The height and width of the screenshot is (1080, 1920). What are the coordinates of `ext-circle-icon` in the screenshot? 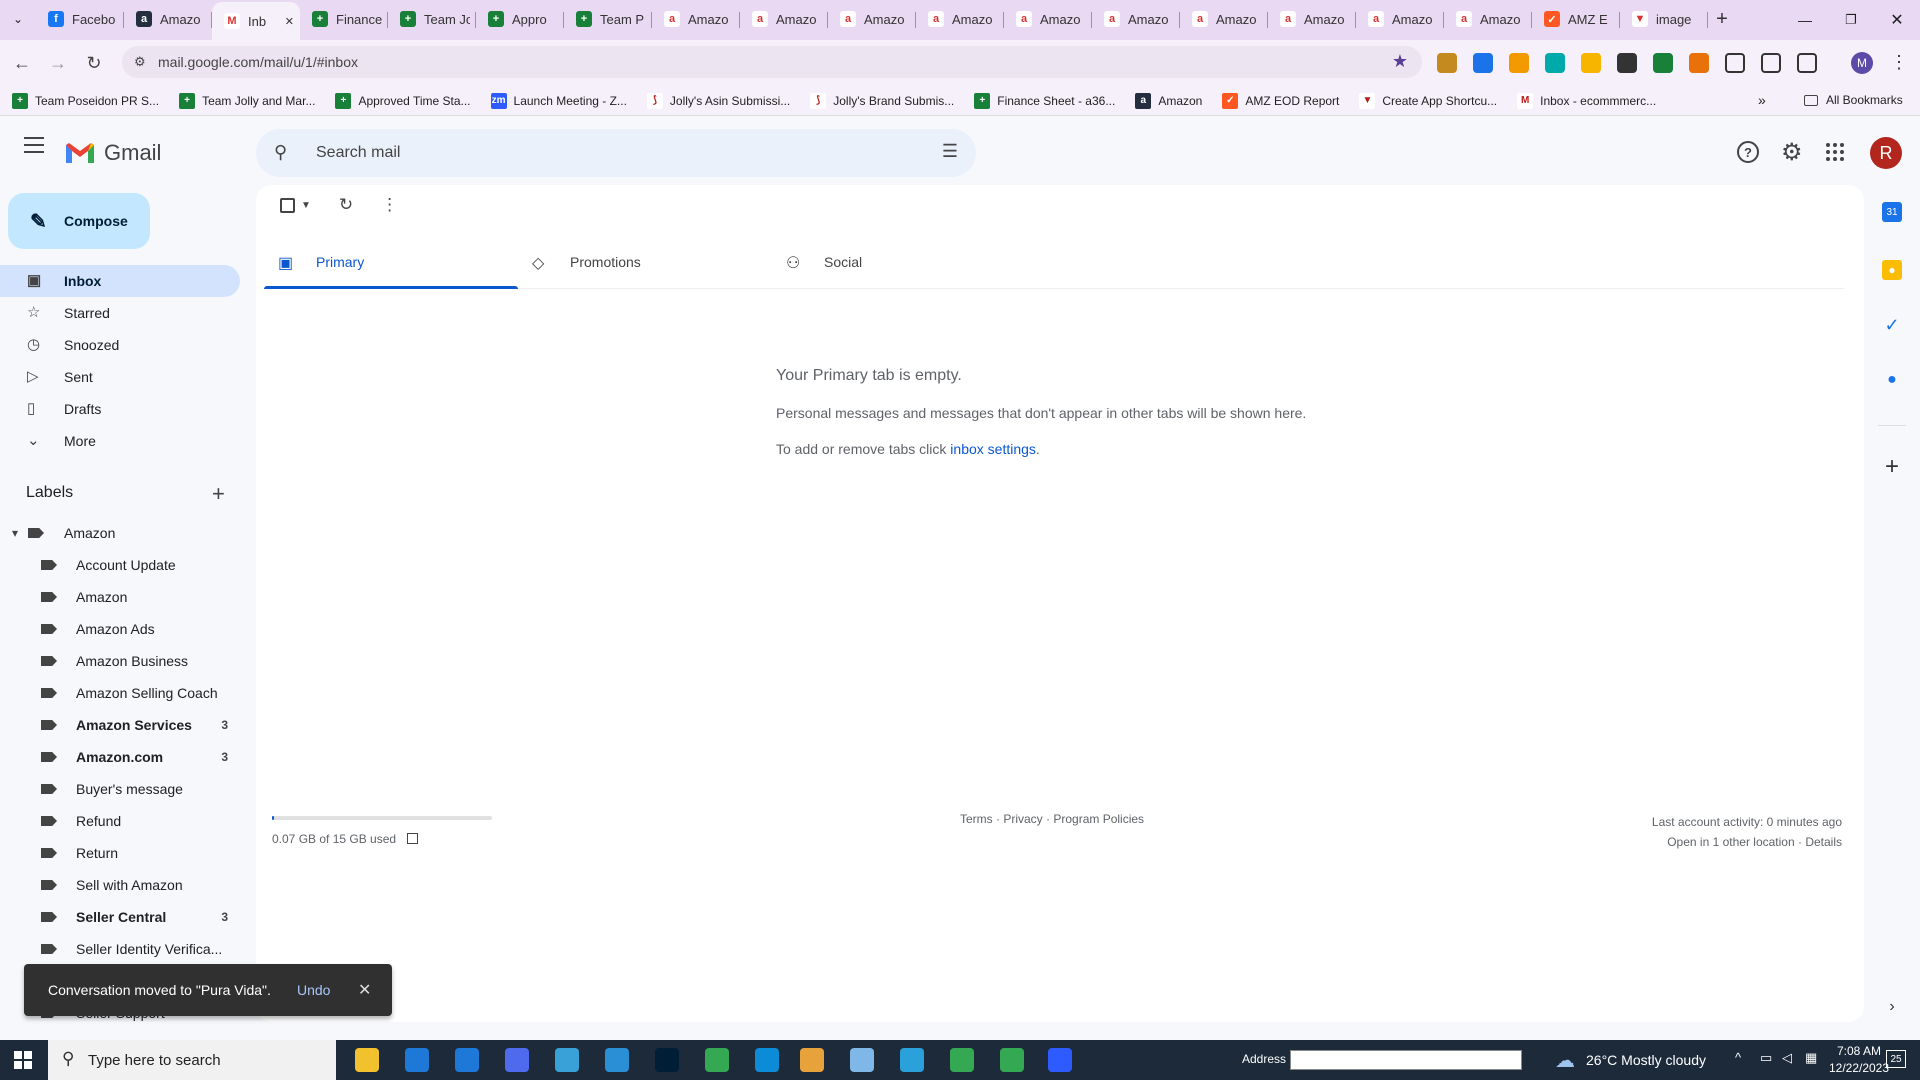 It's located at (1519, 63).